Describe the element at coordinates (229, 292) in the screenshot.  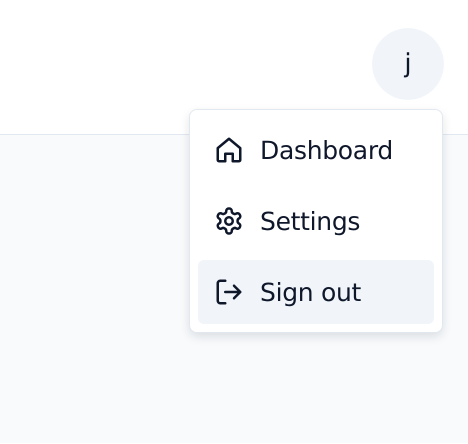
I see `sign-out-icon` at that location.